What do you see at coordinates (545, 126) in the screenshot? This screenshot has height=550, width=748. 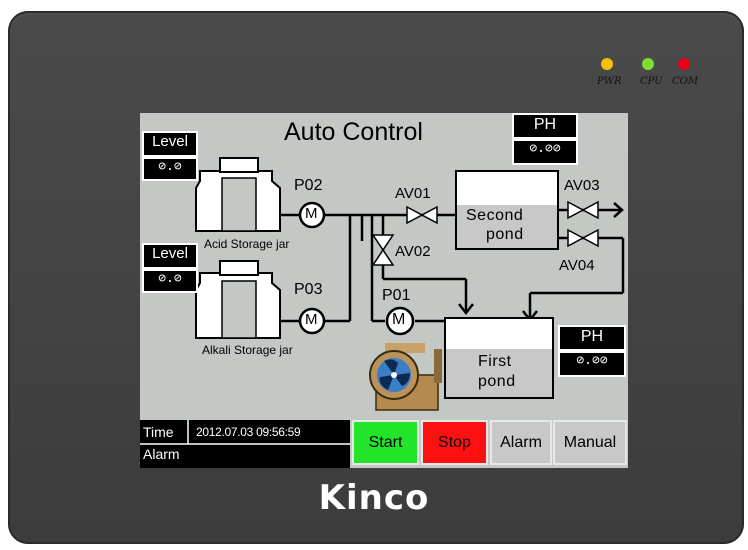 I see `ph-second-pond-label: PH` at bounding box center [545, 126].